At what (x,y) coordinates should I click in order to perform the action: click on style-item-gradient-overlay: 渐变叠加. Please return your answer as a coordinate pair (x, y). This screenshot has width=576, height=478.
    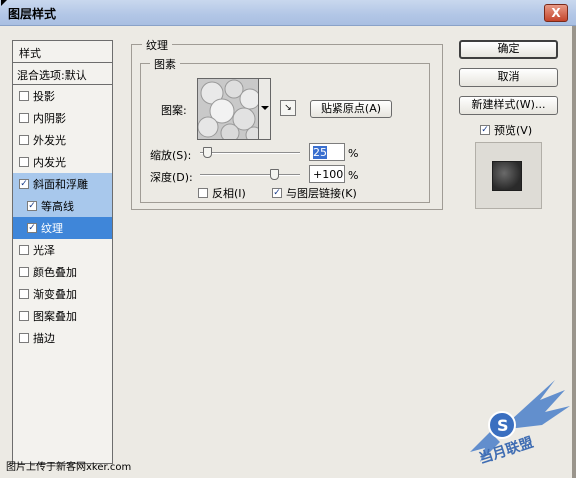
    Looking at the image, I should click on (62, 294).